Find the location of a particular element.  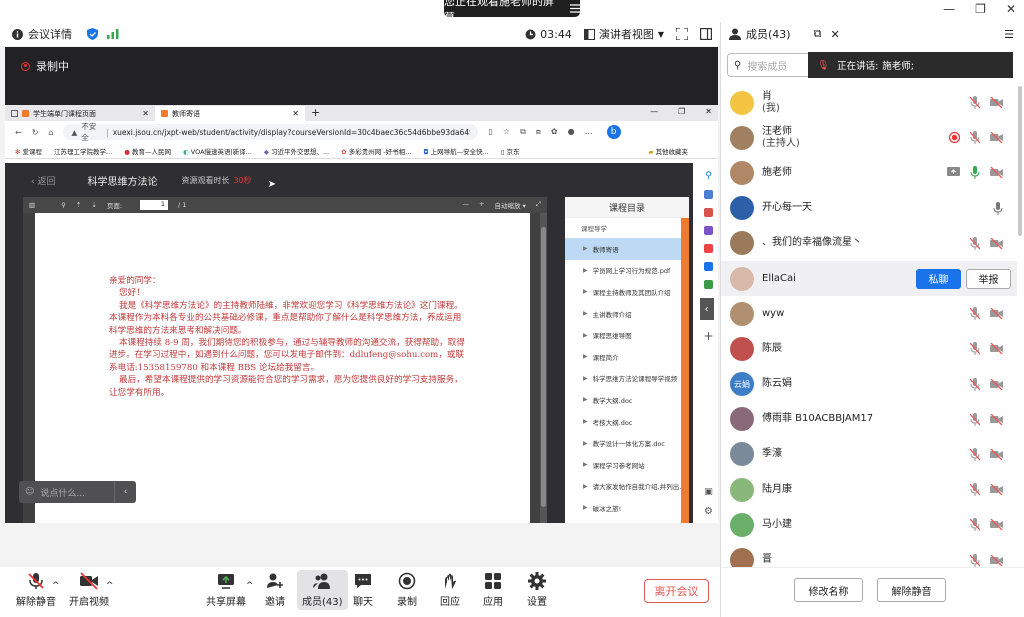

shield-icon is located at coordinates (92, 34).